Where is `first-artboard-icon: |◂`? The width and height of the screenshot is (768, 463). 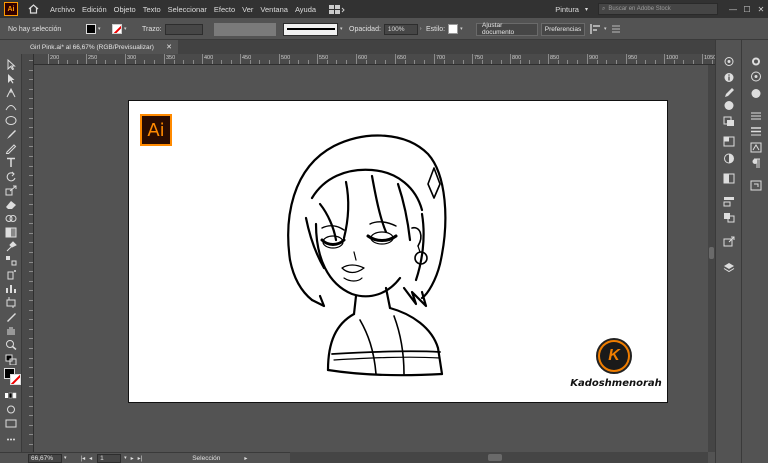
first-artboard-icon: |◂ is located at coordinates (83, 458).